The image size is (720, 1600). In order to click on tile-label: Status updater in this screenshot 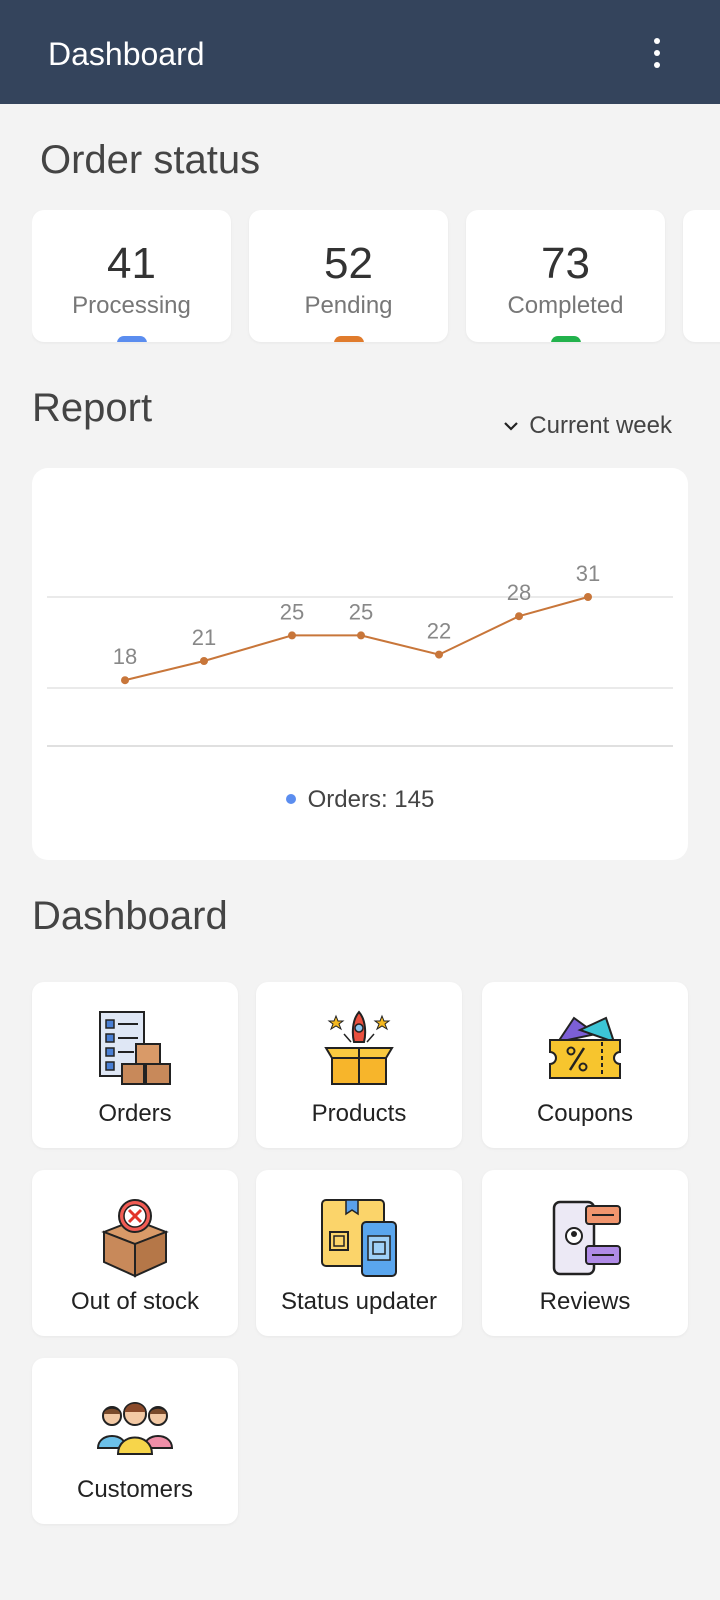, I will do `click(359, 1301)`.